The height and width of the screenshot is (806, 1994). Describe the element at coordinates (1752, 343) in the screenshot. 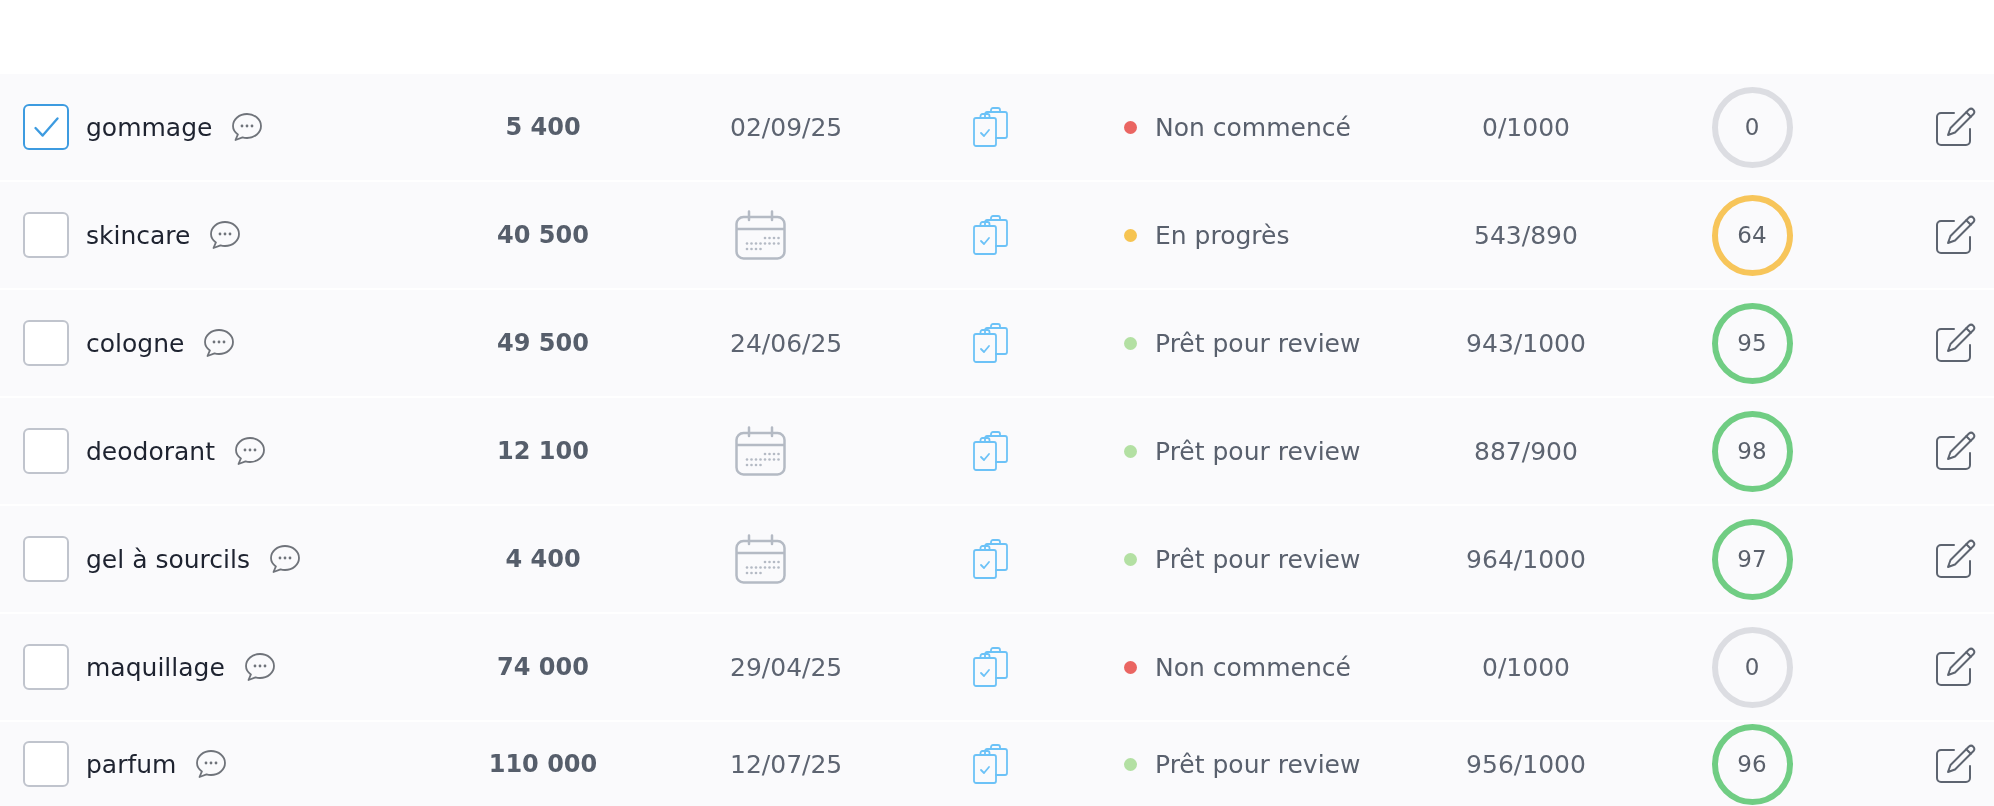

I see `score-badge: 95` at that location.